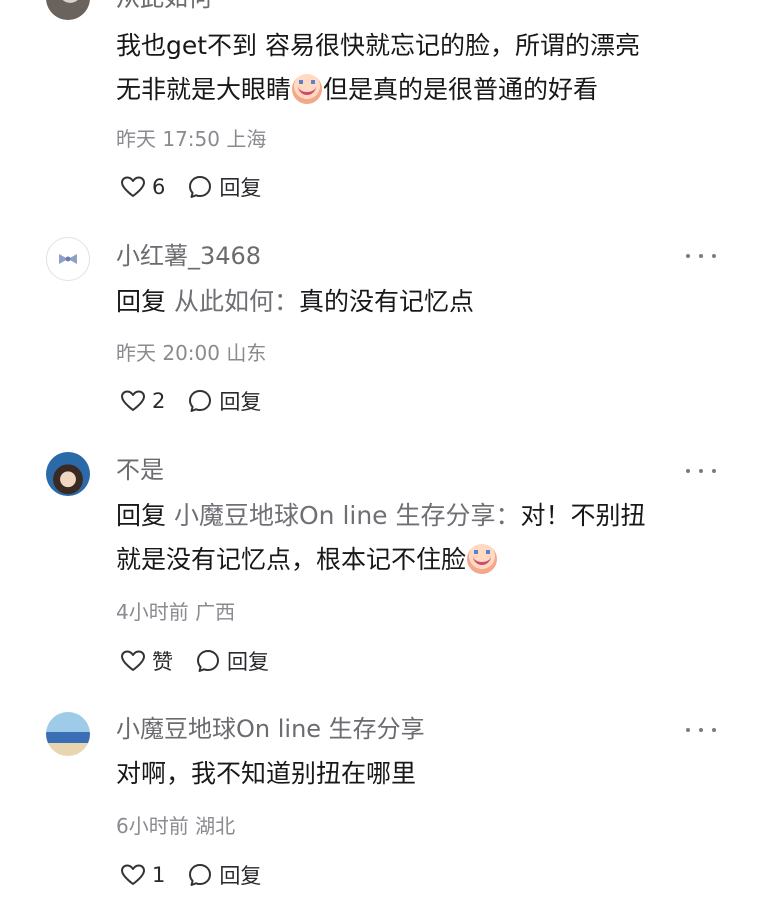 This screenshot has width=758, height=908. Describe the element at coordinates (307, 89) in the screenshot. I see `crying-laughing-emoji-icon` at that location.